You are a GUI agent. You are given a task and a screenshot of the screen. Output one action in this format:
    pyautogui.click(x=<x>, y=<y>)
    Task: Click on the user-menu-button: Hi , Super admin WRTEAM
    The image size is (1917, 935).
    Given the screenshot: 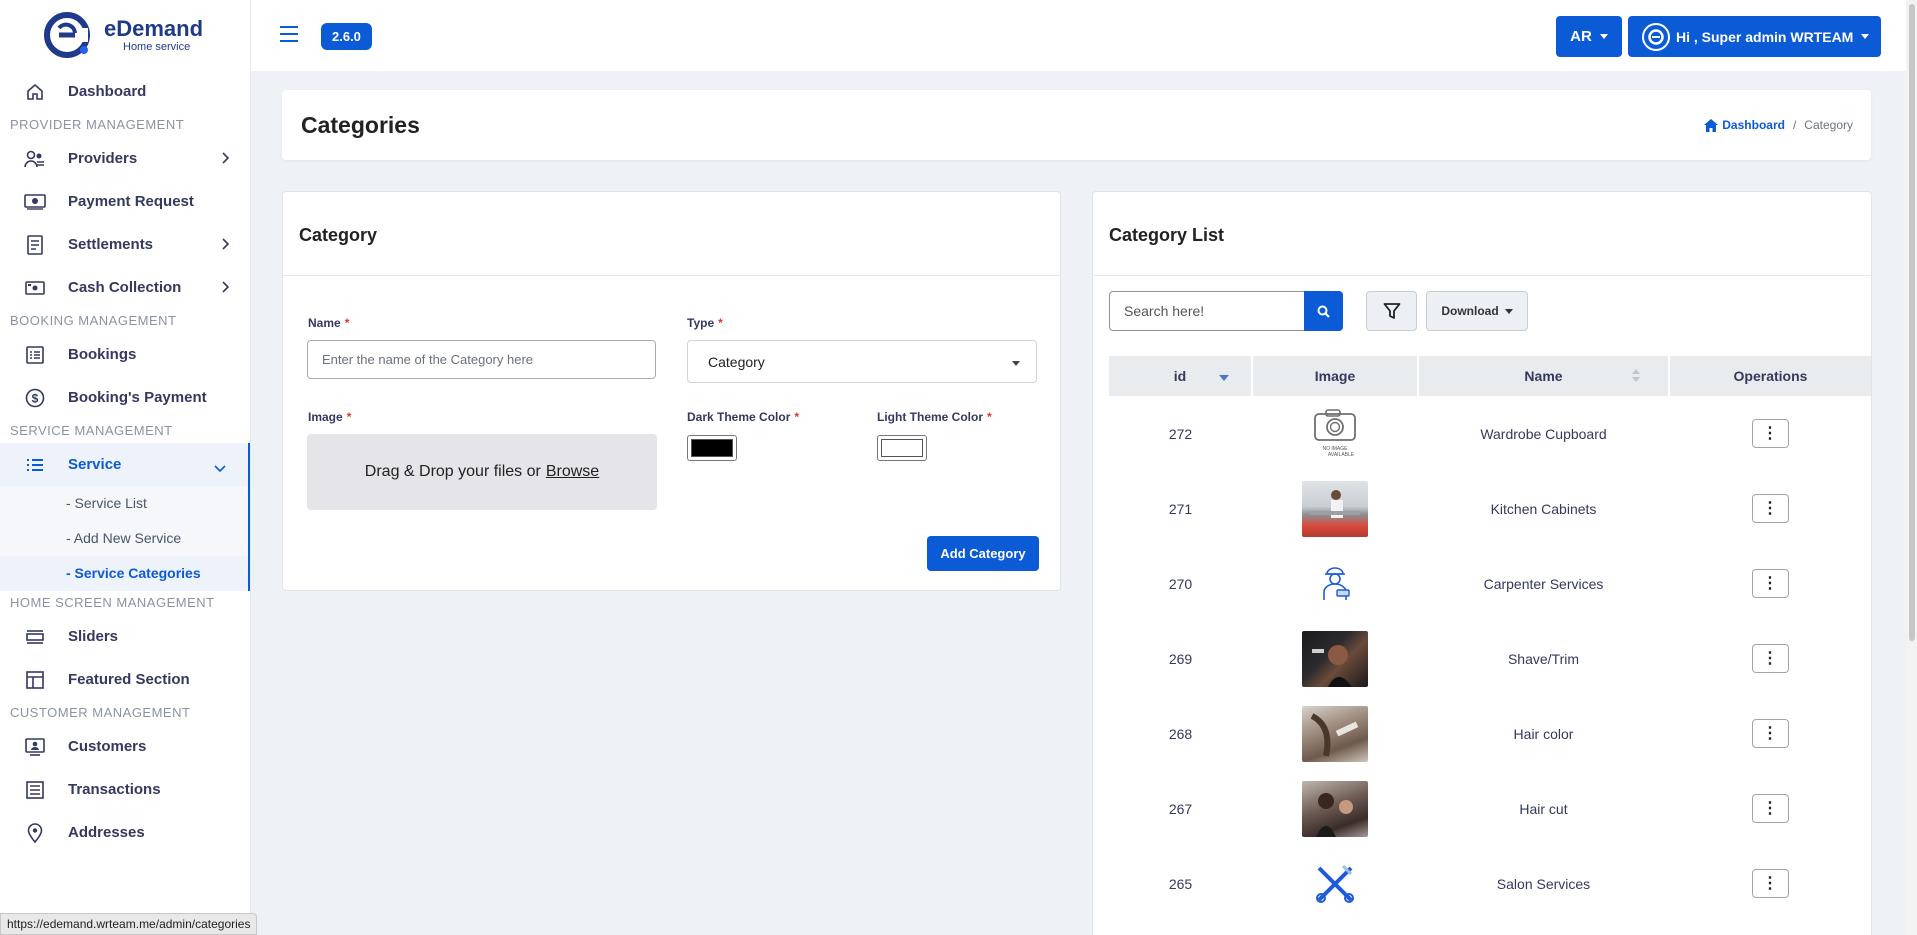 What is the action you would take?
    pyautogui.click(x=1754, y=36)
    